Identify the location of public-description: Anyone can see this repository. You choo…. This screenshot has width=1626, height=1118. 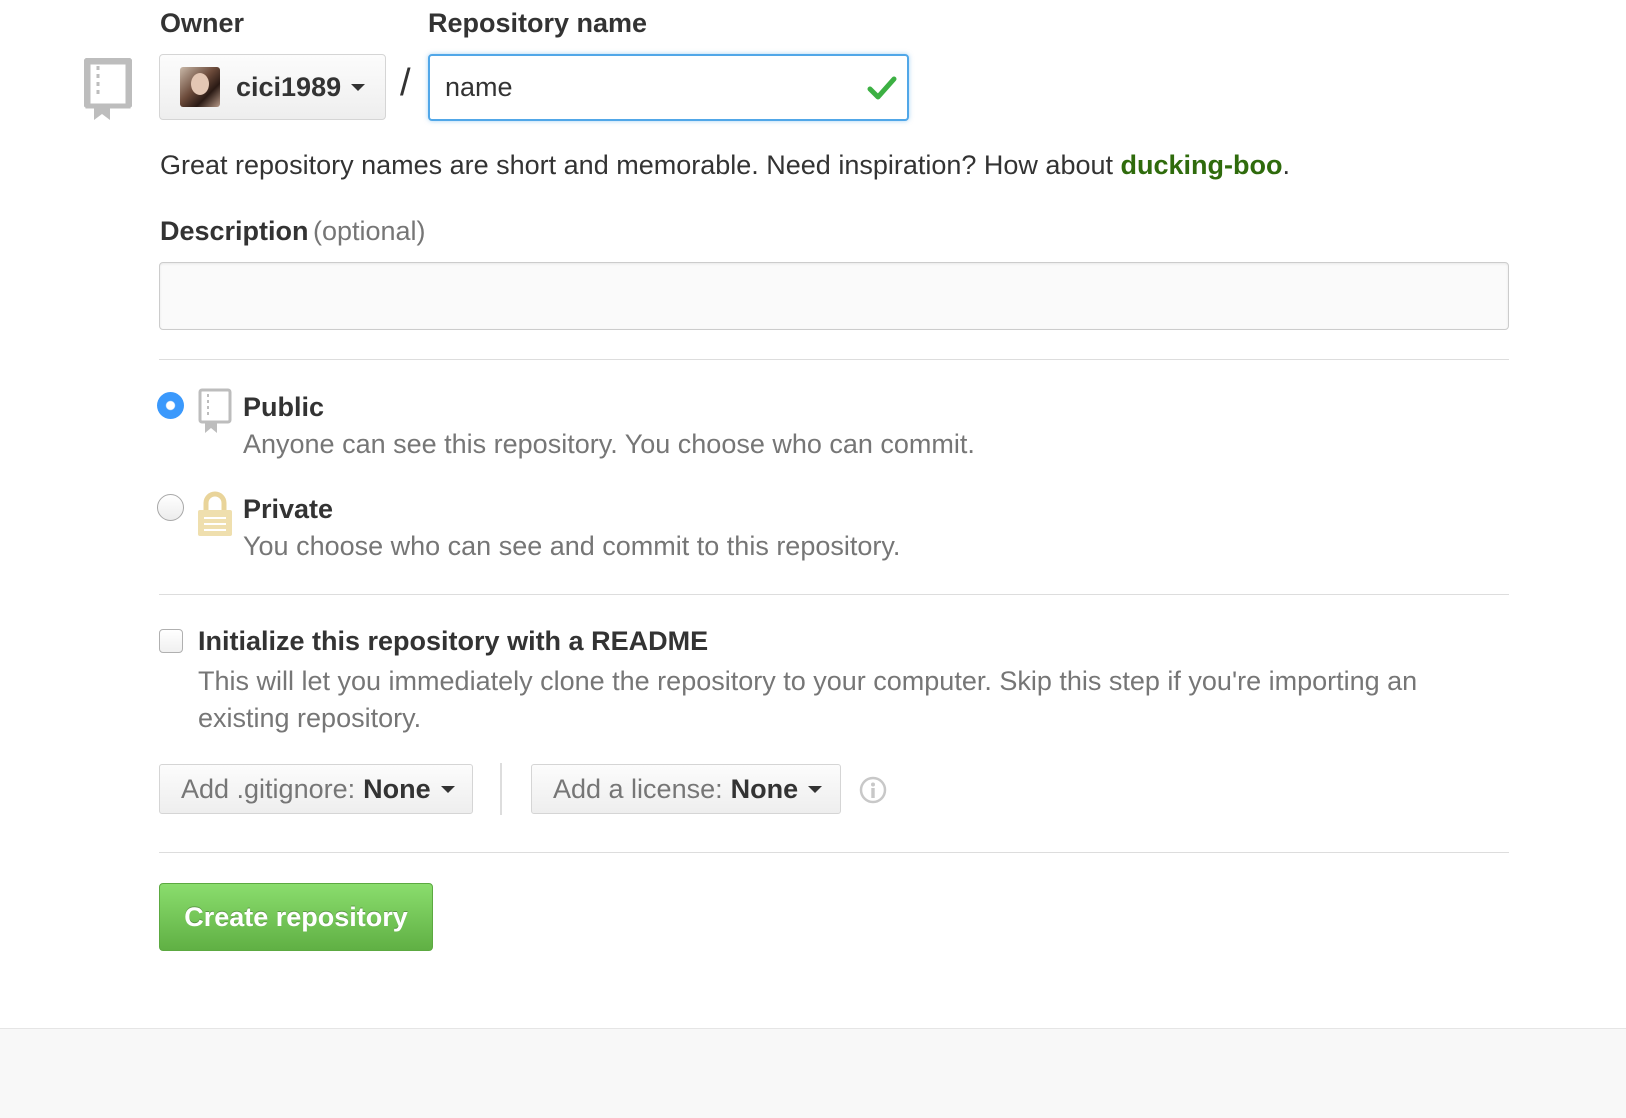
(609, 444).